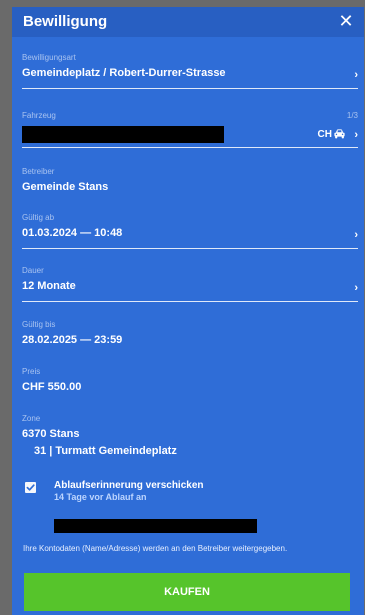  What do you see at coordinates (123, 134) in the screenshot?
I see `license-plate-redacted` at bounding box center [123, 134].